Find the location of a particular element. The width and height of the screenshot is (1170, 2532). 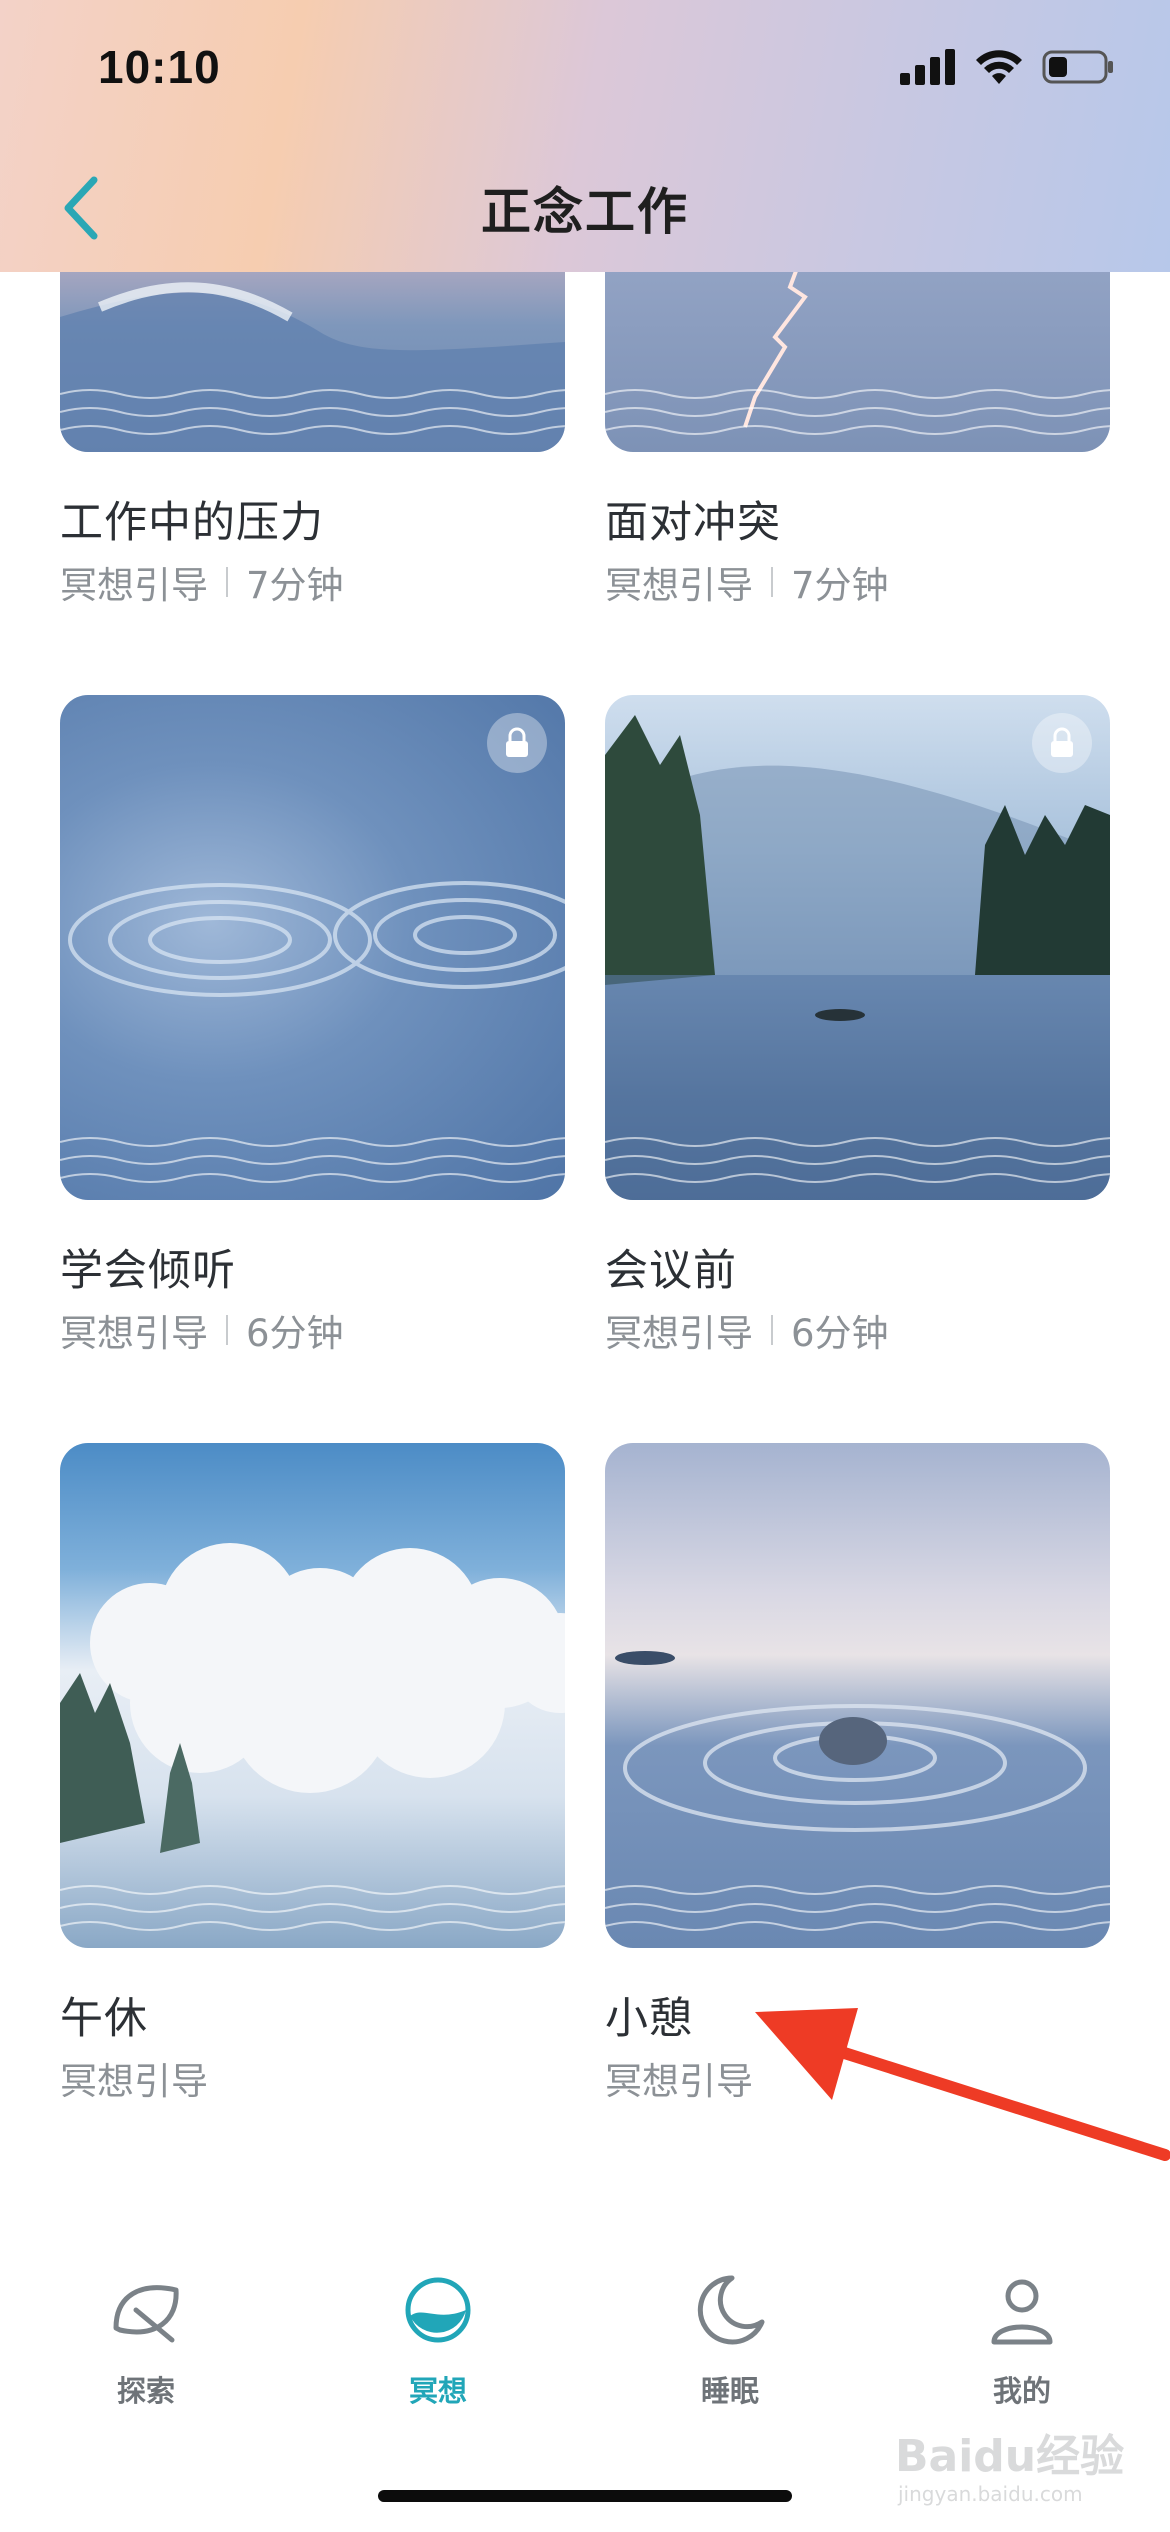

card-title: 会议前 is located at coordinates (671, 1271).